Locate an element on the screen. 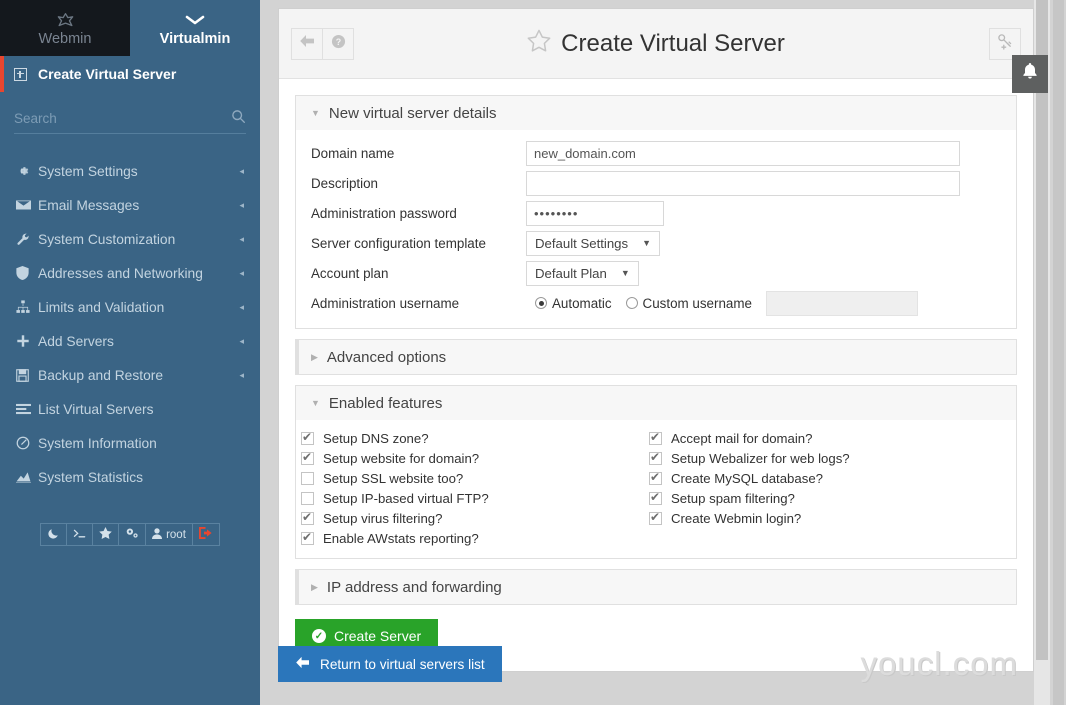  checkbox-accept-mail-for-domain: Accept mail for domain? is located at coordinates (823, 438).